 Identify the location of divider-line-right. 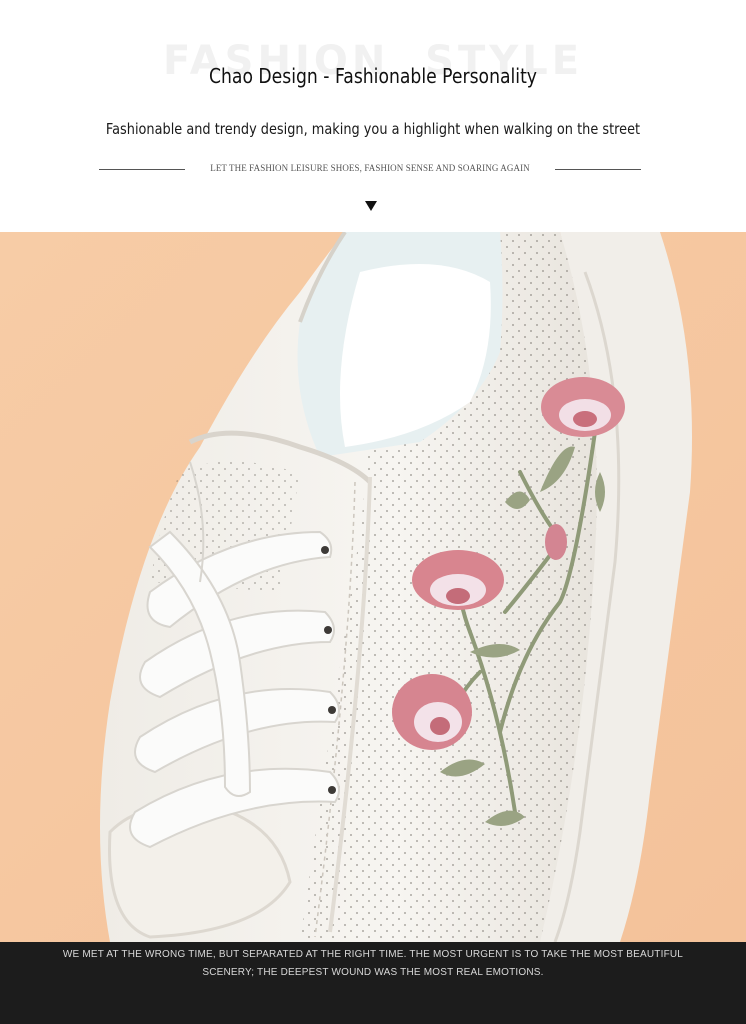
(598, 169).